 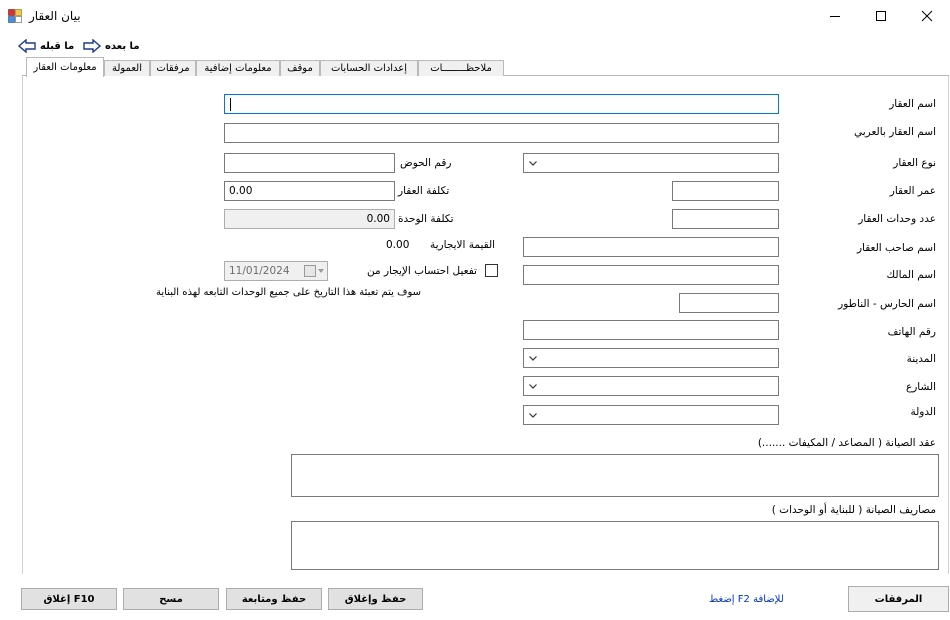 I want to click on rent-calc-label: تفعيل احتساب الإيجار من, so click(x=422, y=271).